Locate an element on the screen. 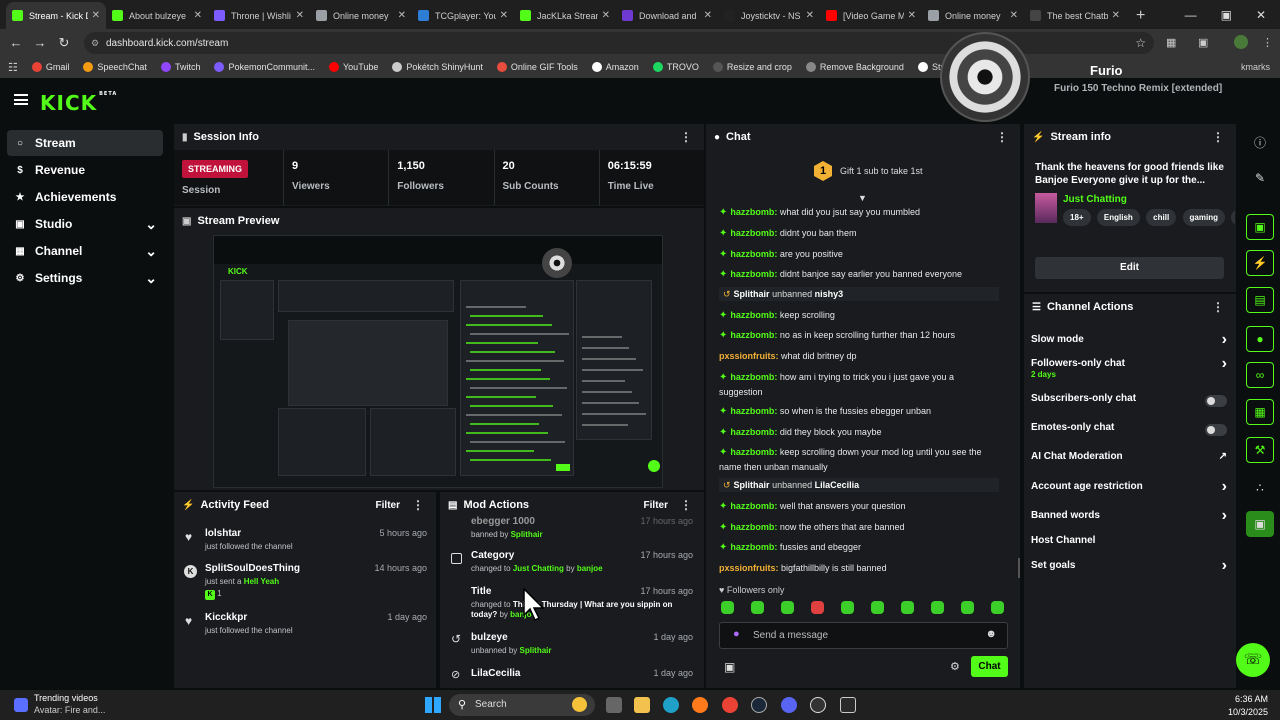 Image resolution: width=1280 pixels, height=720 pixels. maximize-icon: ▣ is located at coordinates (1226, 15).